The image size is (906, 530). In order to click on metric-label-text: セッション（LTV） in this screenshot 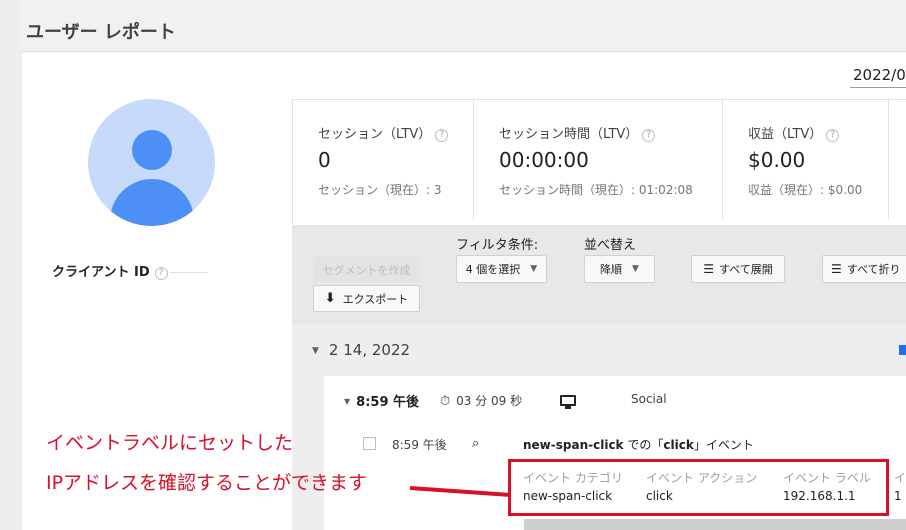, I will do `click(375, 134)`.